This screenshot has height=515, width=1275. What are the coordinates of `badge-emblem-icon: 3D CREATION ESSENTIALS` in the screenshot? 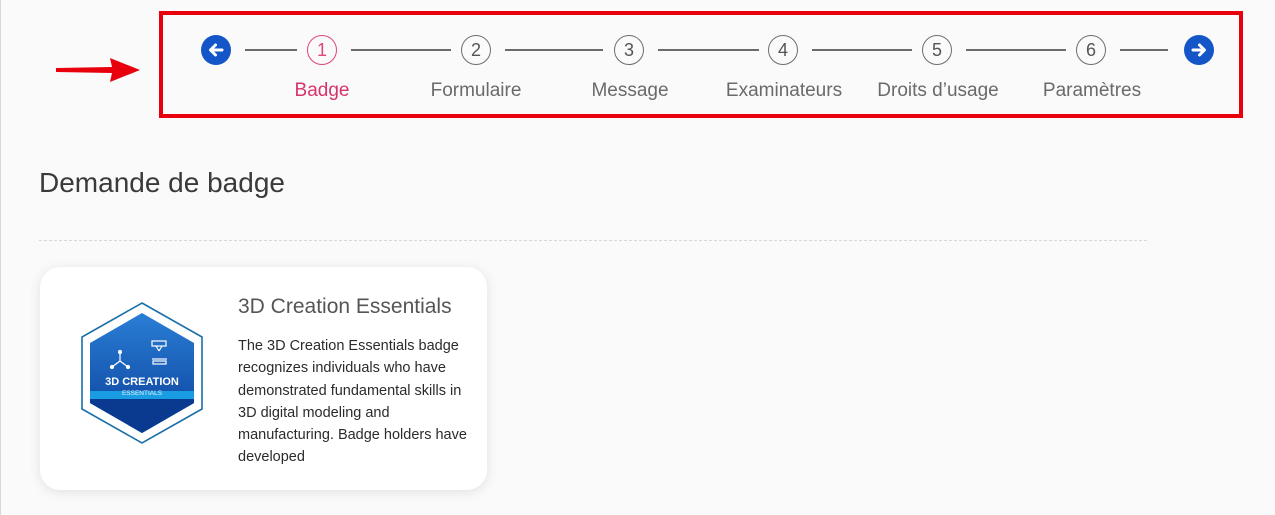 It's located at (142, 373).